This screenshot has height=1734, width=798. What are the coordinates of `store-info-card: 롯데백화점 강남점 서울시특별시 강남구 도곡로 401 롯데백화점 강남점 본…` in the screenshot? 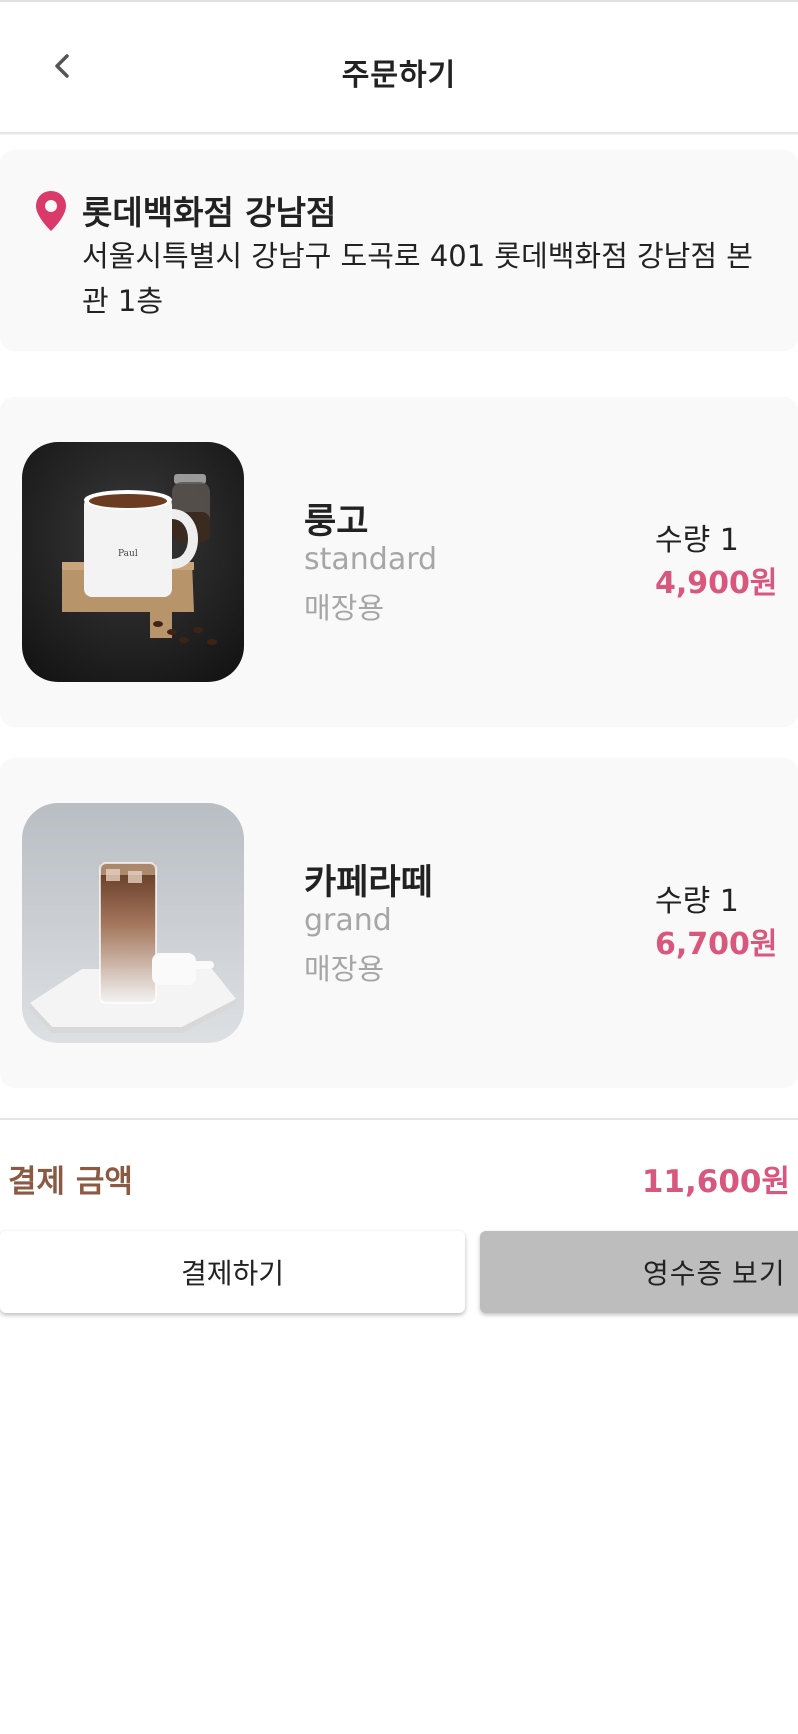 It's located at (399, 250).